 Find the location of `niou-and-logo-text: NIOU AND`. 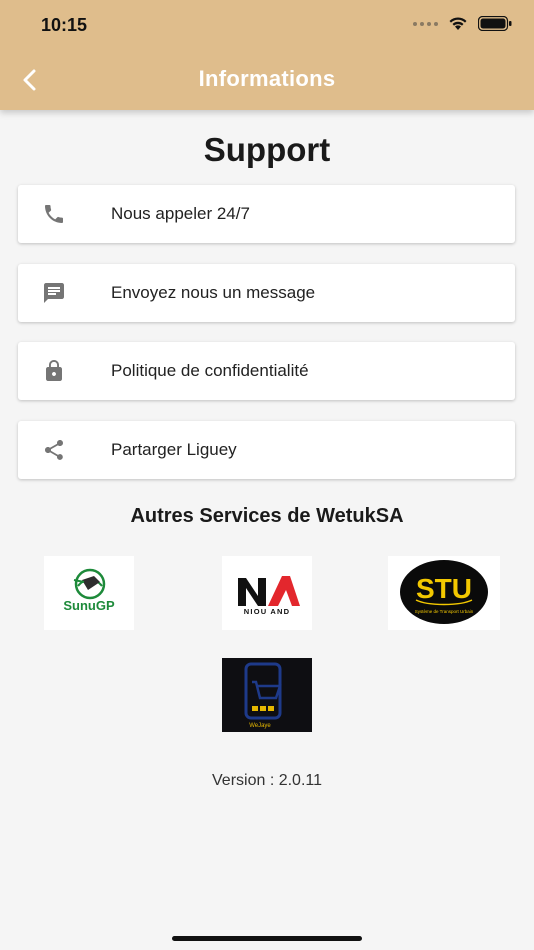

niou-and-logo-text: NIOU AND is located at coordinates (267, 611).